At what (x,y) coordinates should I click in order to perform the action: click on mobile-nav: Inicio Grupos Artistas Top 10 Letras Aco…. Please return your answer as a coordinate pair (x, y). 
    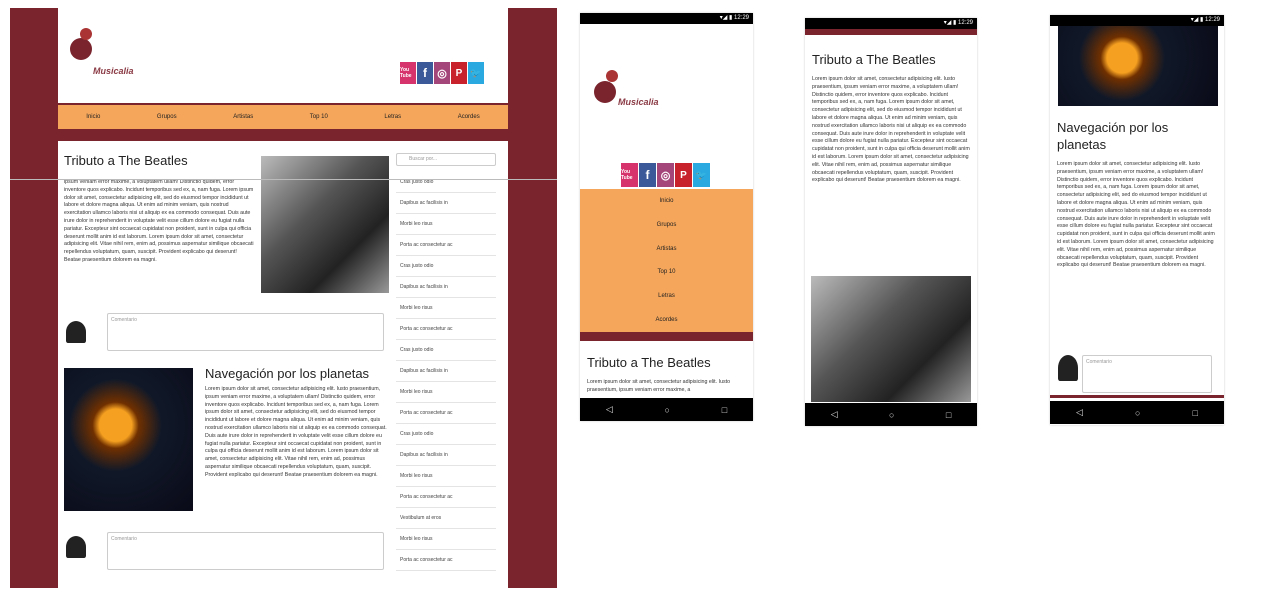
    Looking at the image, I should click on (666, 260).